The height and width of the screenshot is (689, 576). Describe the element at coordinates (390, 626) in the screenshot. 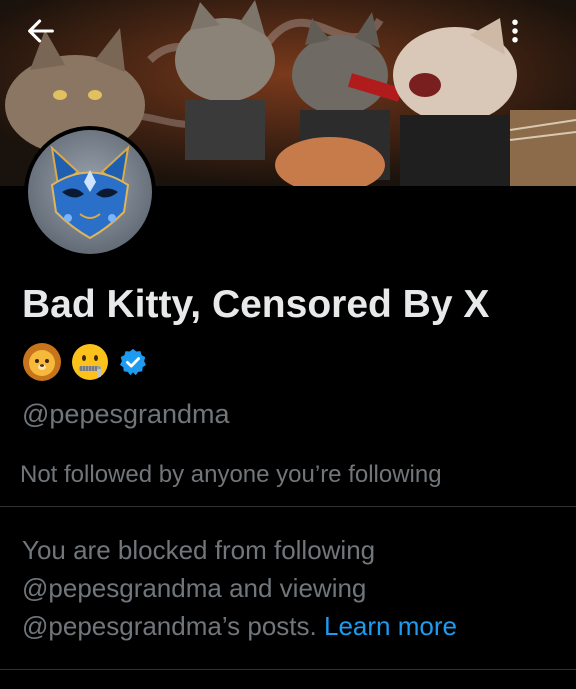

I see `learn-more-link: Learn more` at that location.